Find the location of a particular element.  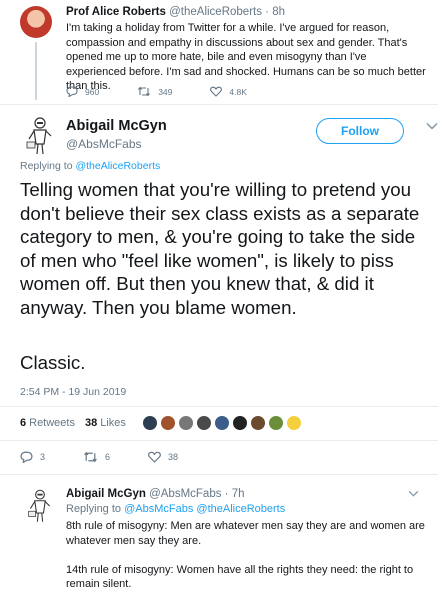

tweet-header: Prof Alice Roberts @theAliceRoberts · 8h is located at coordinates (175, 12).